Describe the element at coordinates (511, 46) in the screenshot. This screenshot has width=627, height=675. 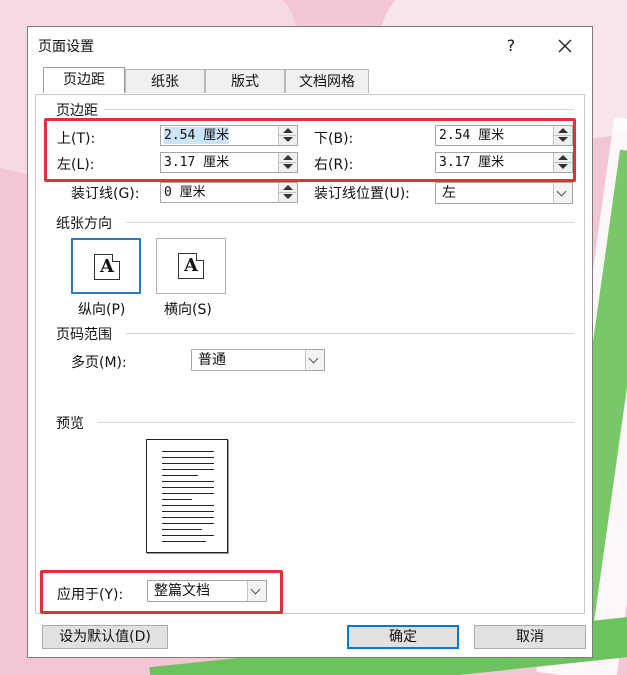
I see `help-button: ?` at that location.